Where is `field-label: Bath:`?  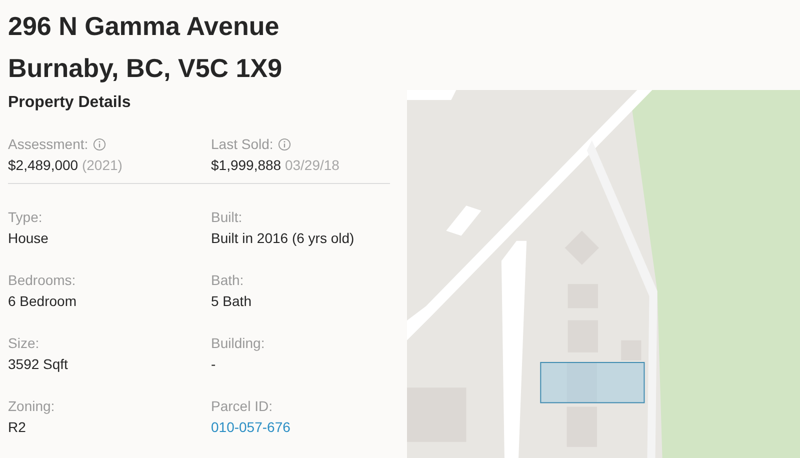 field-label: Bath: is located at coordinates (228, 280).